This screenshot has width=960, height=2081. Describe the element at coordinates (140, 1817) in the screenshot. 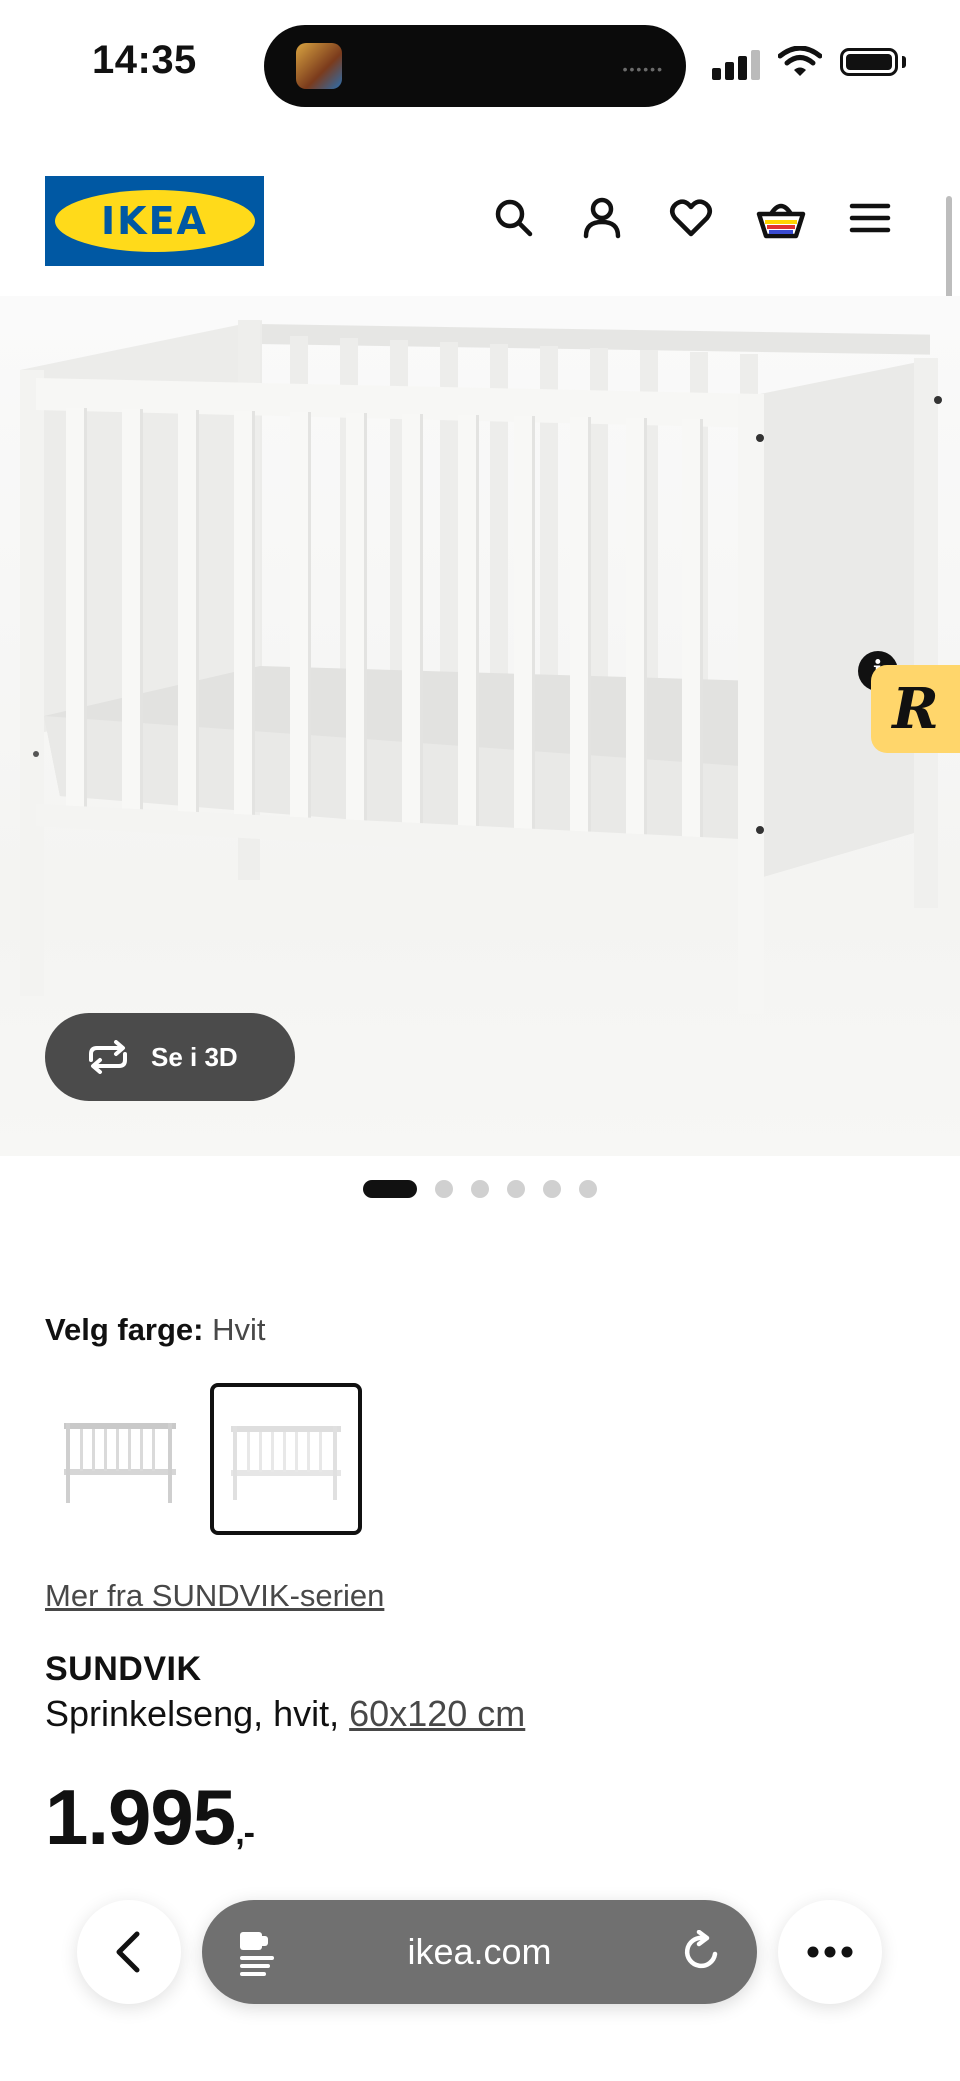

I see `price-value: 1.995` at that location.